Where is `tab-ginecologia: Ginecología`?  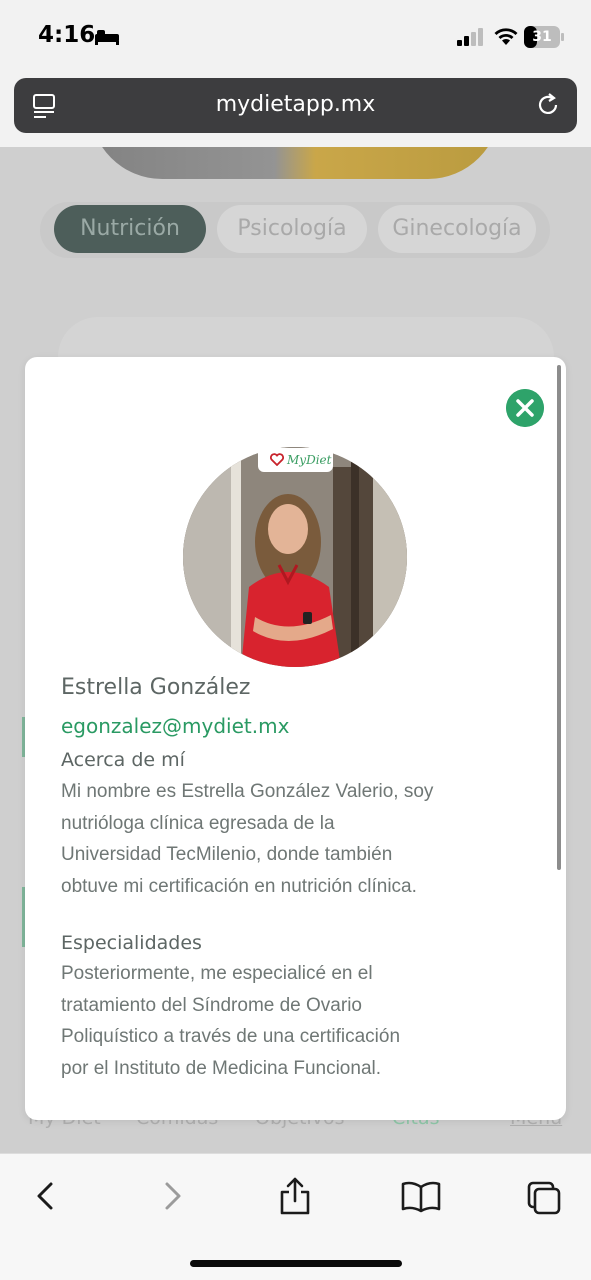
tab-ginecologia: Ginecología is located at coordinates (457, 229).